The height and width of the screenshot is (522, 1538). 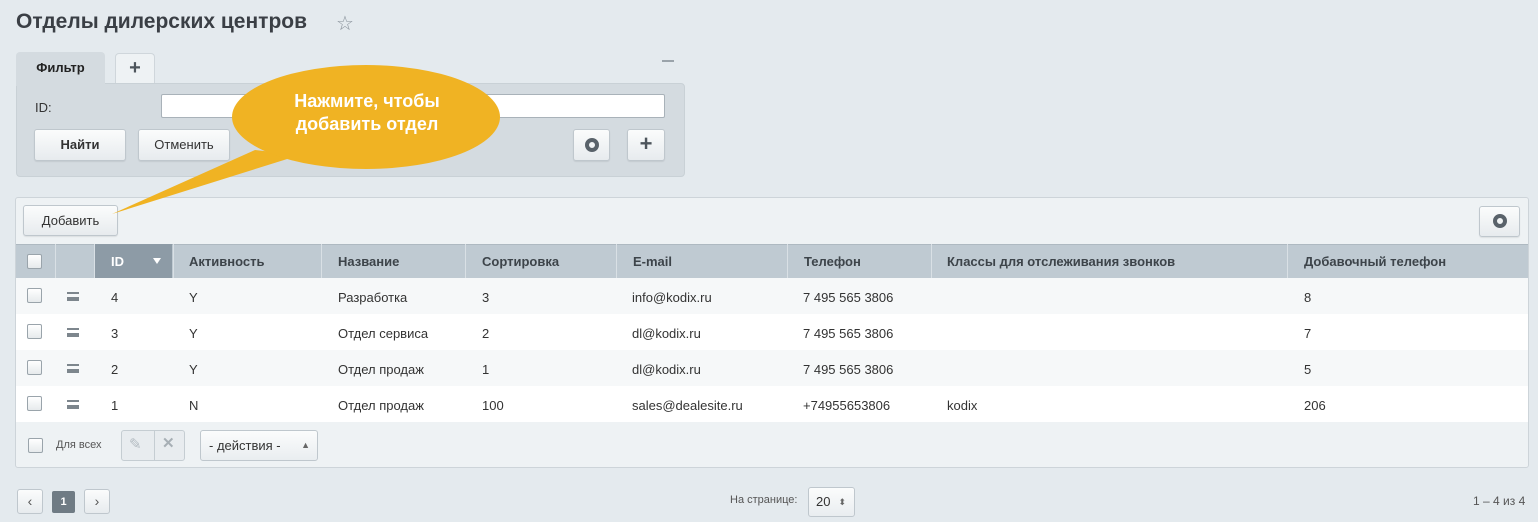 I want to click on filter-settings-button, so click(x=591, y=145).